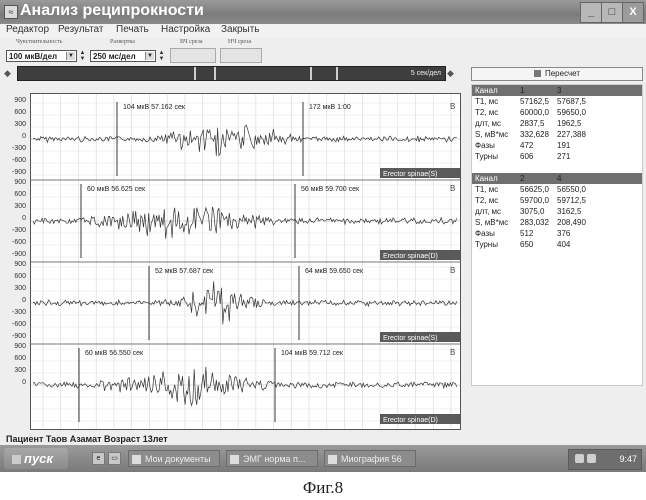 Image resolution: width=646 pixels, height=500 pixels. Describe the element at coordinates (33, 56) in the screenshot. I see `sensitivity-value: 100 мкВ/дел` at that location.